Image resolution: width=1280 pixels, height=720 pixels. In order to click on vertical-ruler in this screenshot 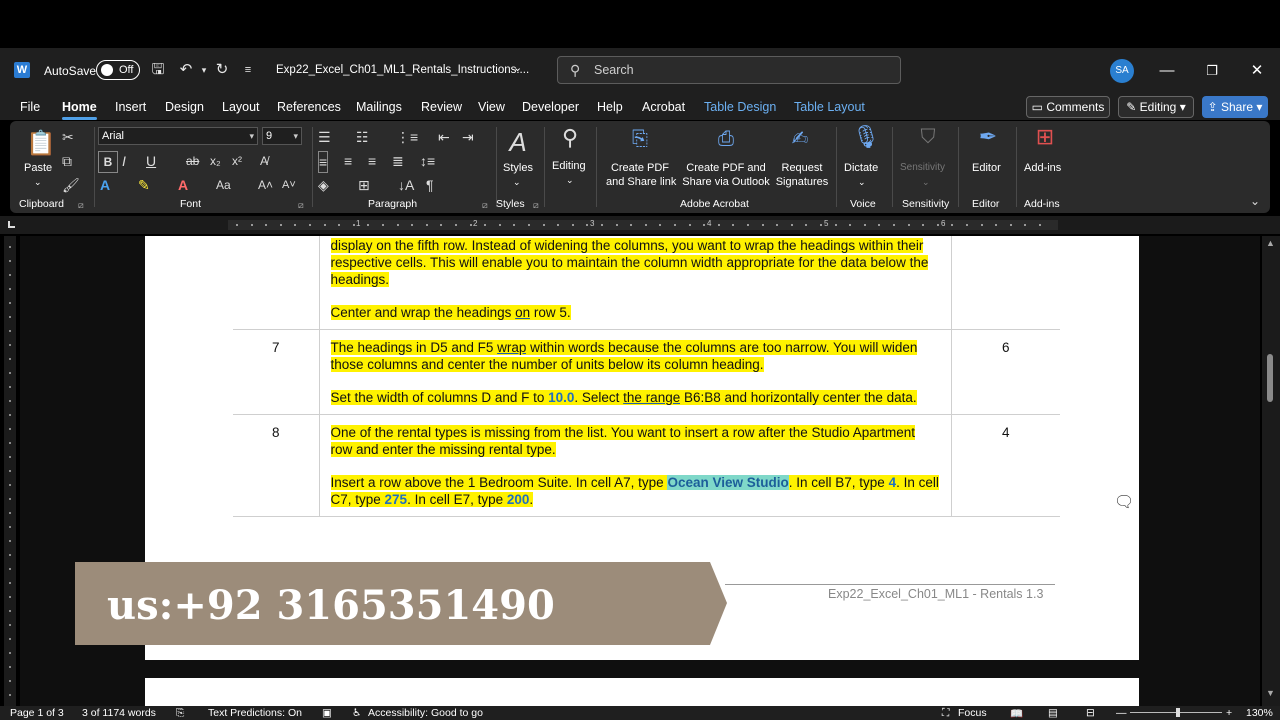, I will do `click(10, 471)`.